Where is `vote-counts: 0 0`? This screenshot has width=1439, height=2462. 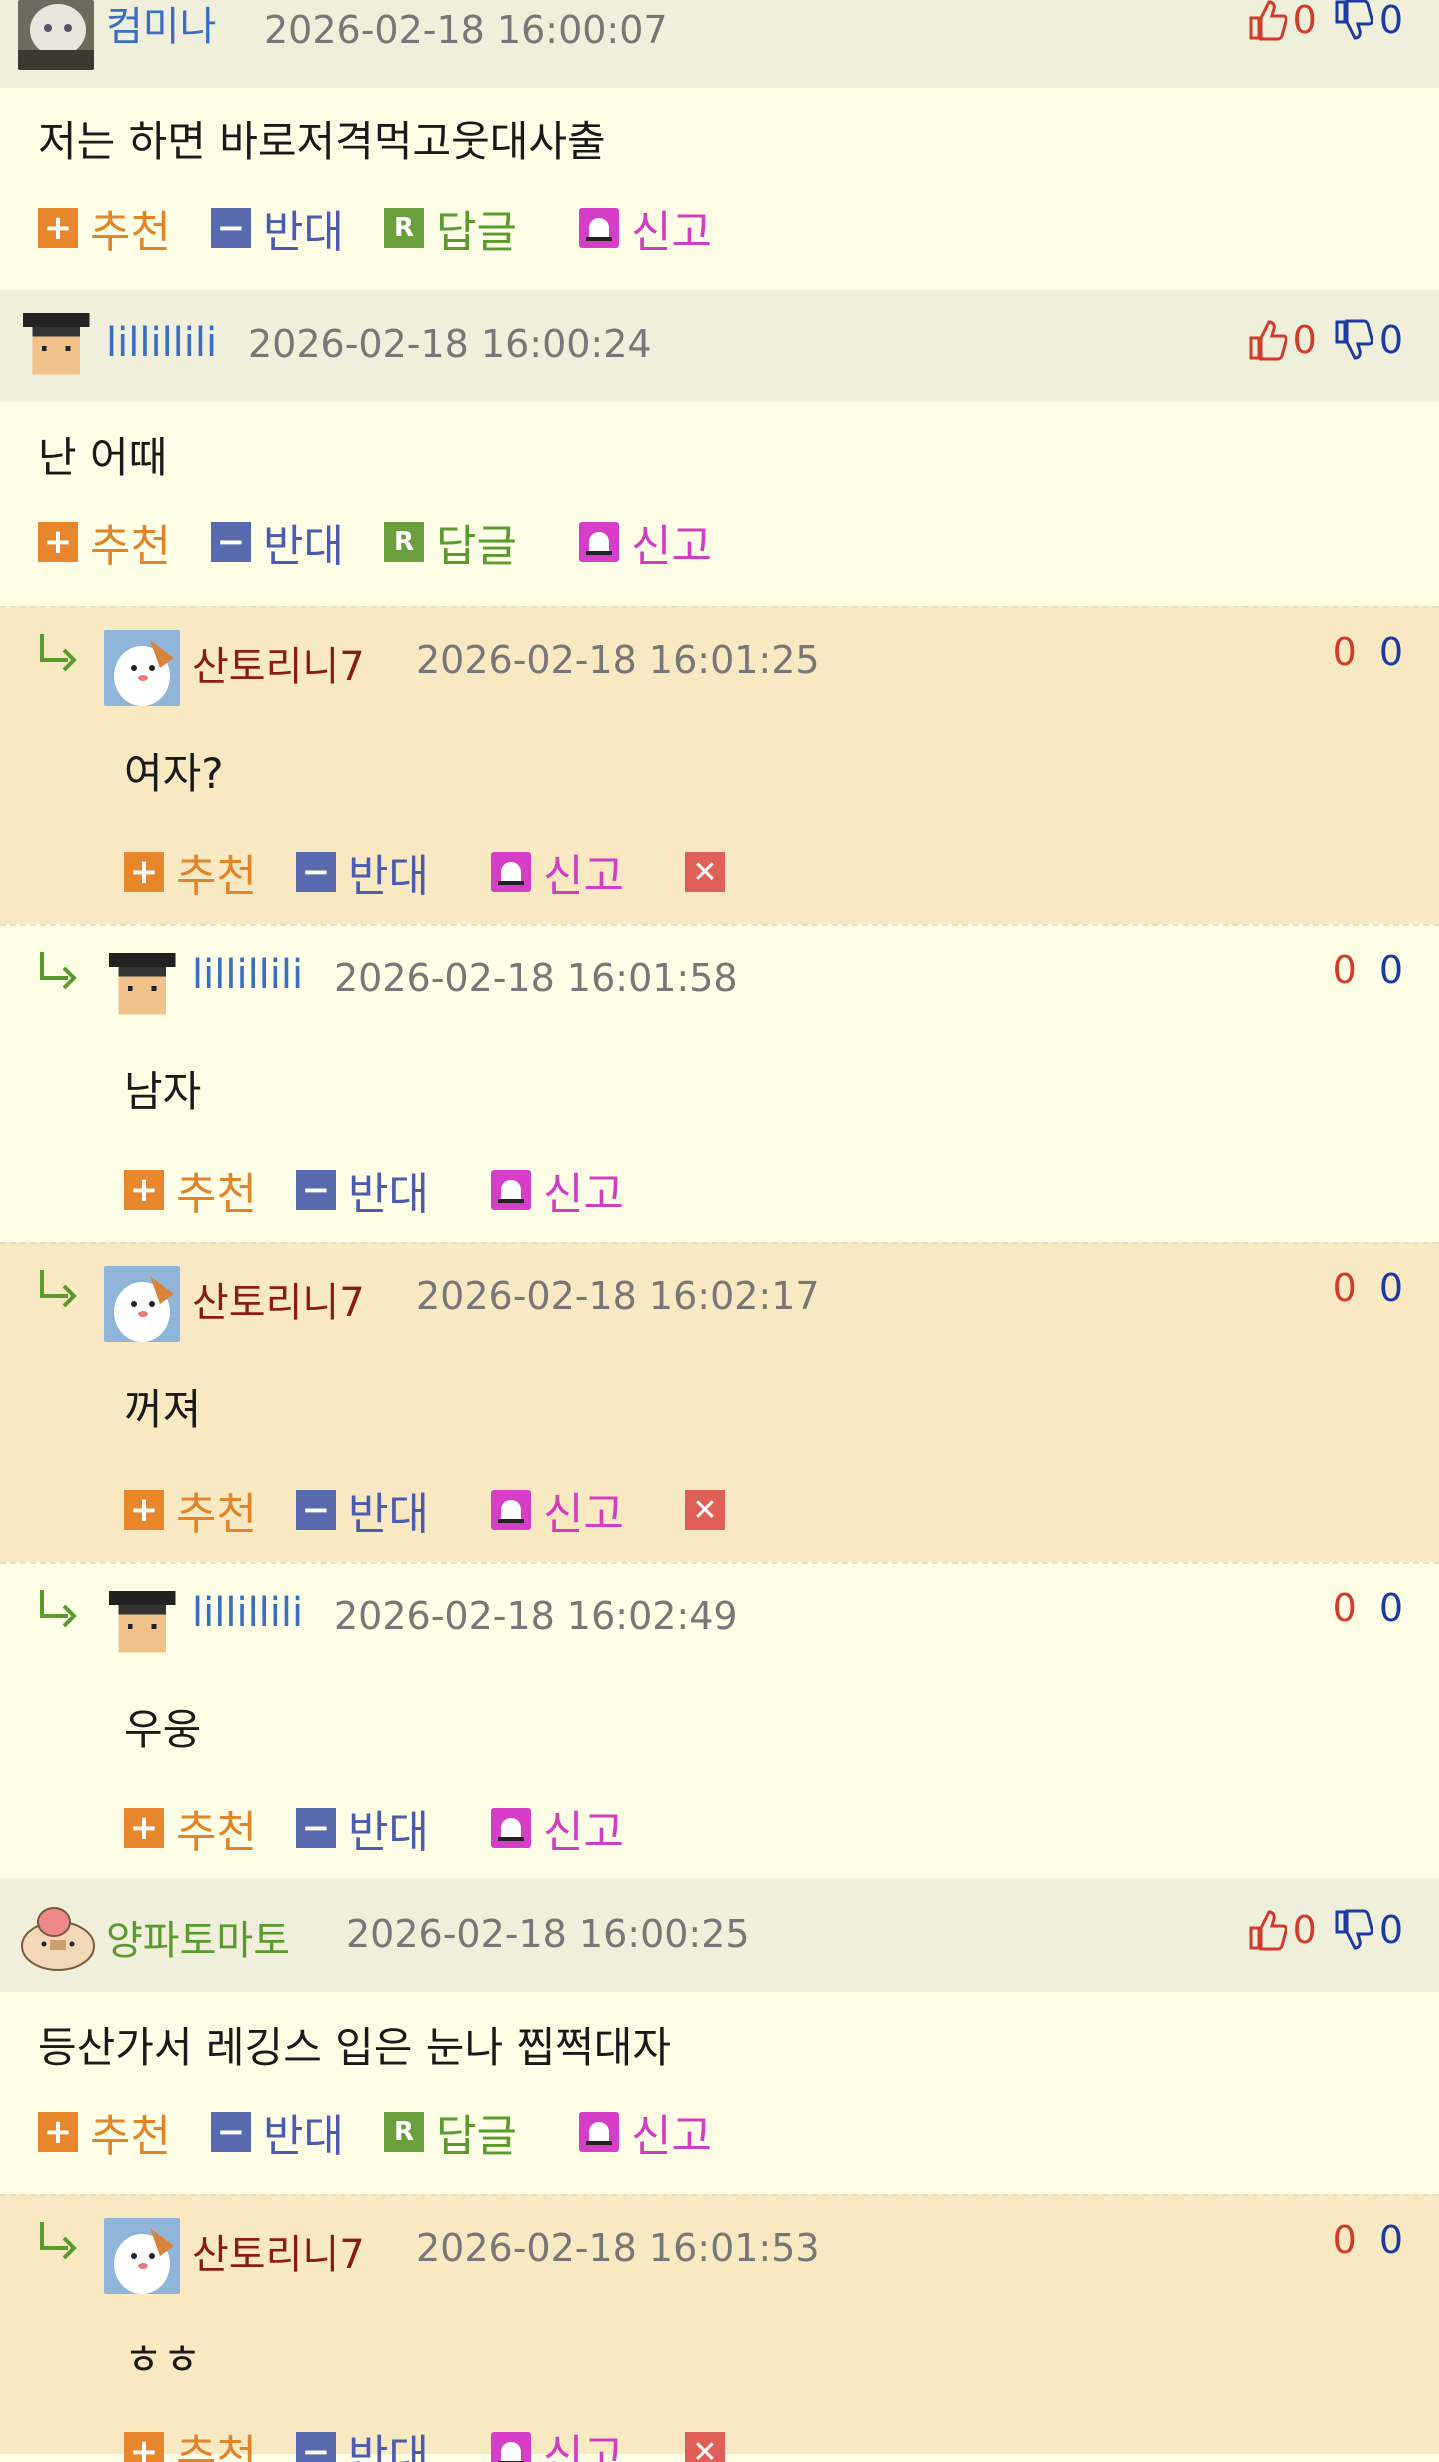
vote-counts: 0 0 is located at coordinates (1325, 1930).